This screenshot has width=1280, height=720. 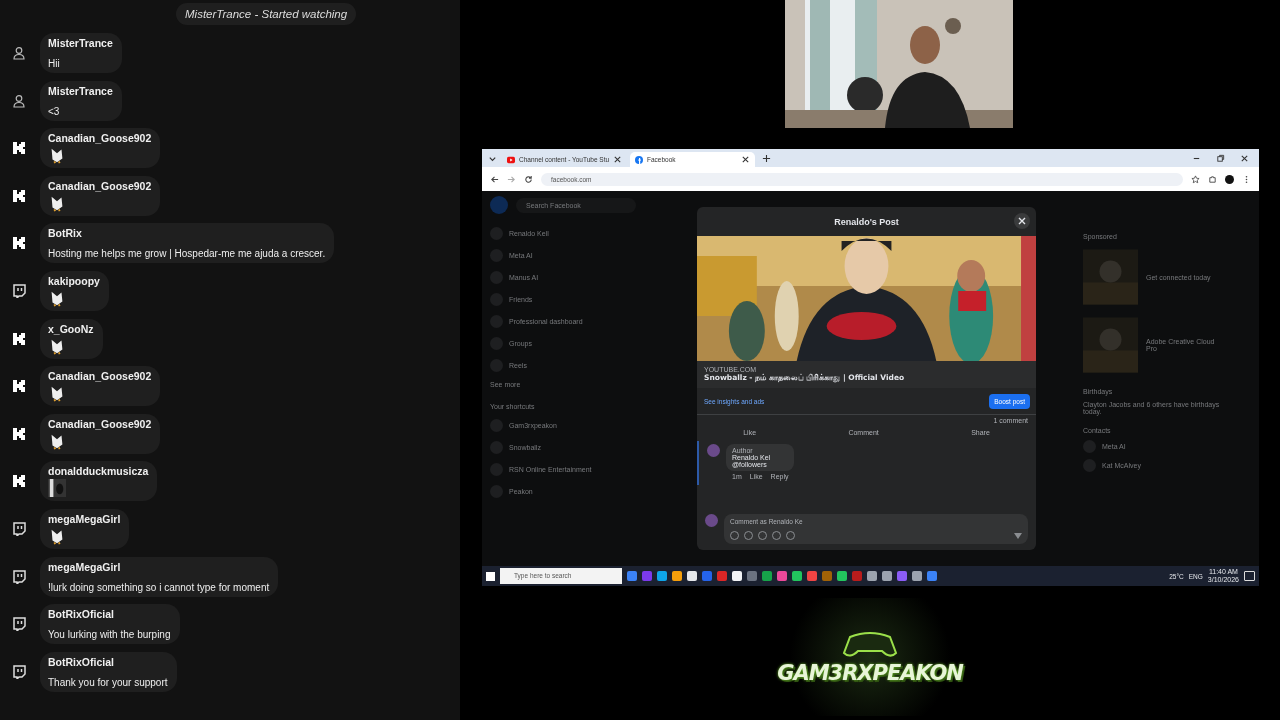 I want to click on f-logo-icon, so click(x=639, y=159).